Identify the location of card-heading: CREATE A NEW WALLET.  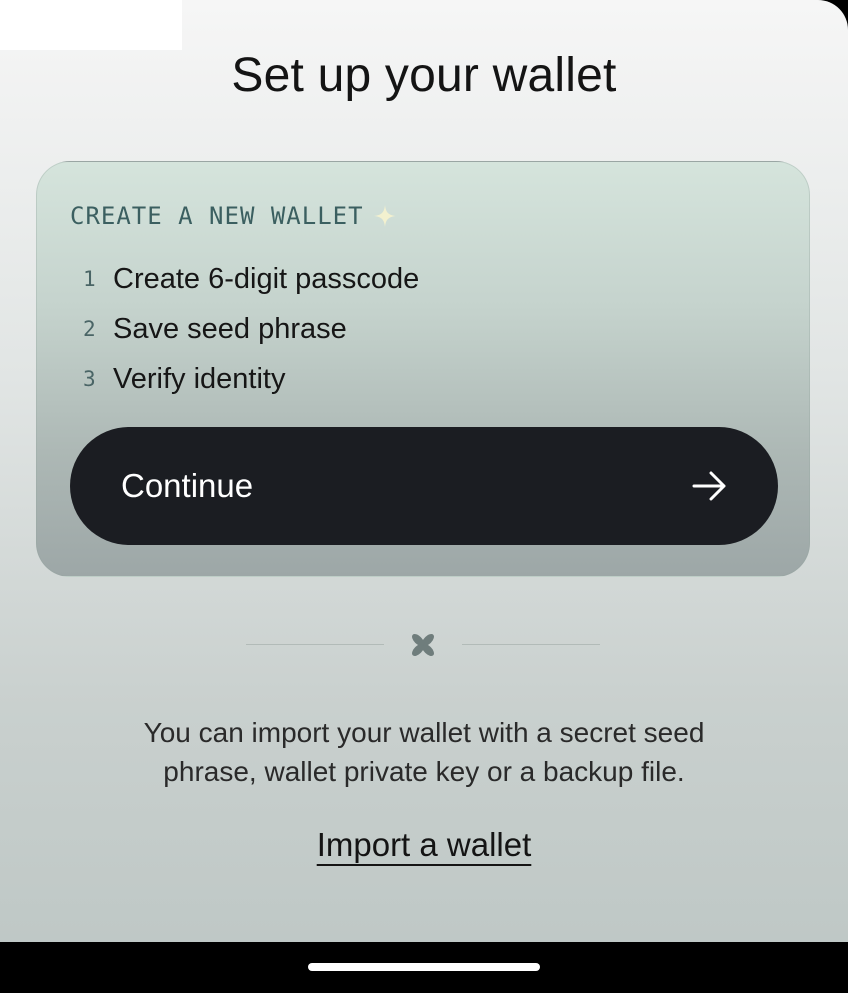
(233, 216).